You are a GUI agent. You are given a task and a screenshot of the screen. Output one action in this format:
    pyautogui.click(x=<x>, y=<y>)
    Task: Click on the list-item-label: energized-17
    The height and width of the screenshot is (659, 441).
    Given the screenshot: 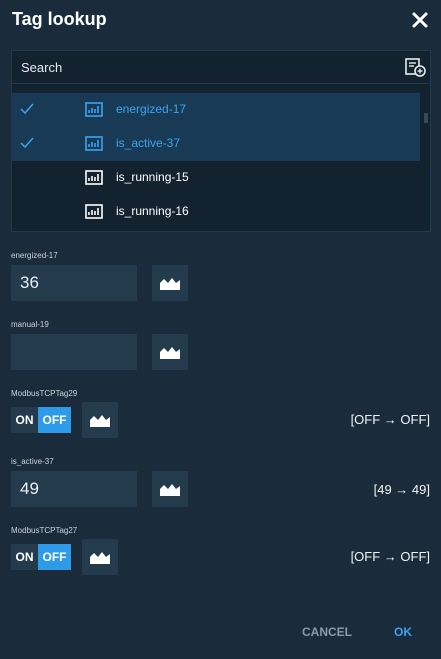 What is the action you would take?
    pyautogui.click(x=151, y=109)
    